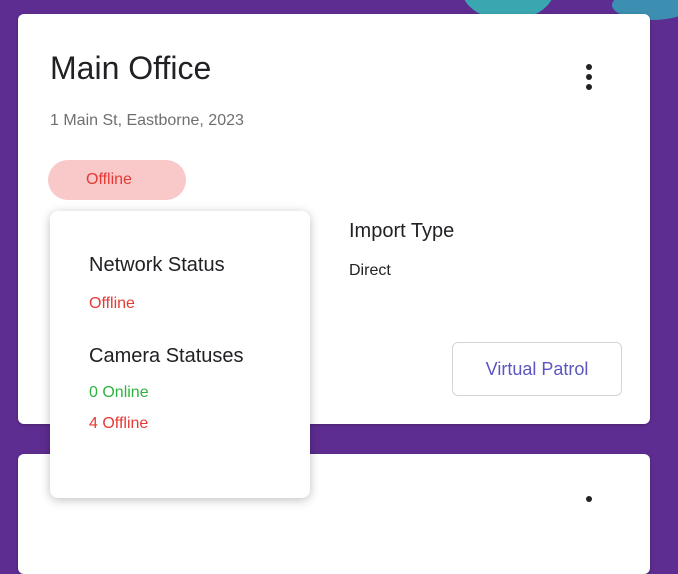  What do you see at coordinates (119, 392) in the screenshot?
I see `camera-online-count: 0 Online` at bounding box center [119, 392].